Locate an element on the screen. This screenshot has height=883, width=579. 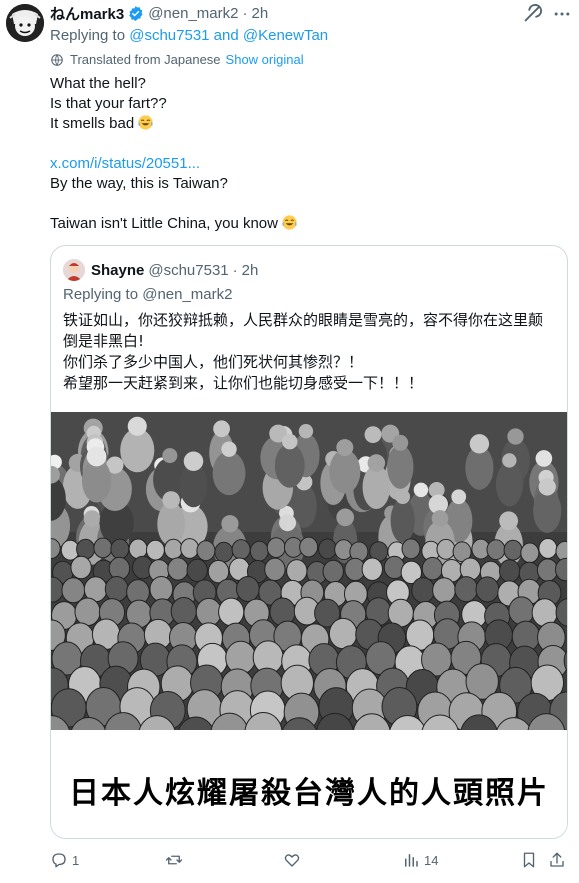
quoted-tweet-header: Shayne @schu7531 · 2h is located at coordinates (160, 270).